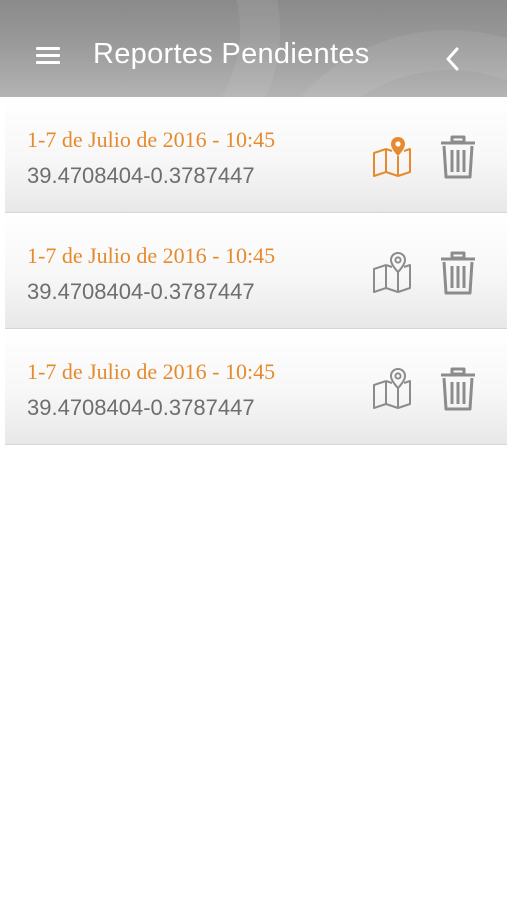 The height and width of the screenshot is (900, 507). I want to click on back-button, so click(453, 59).